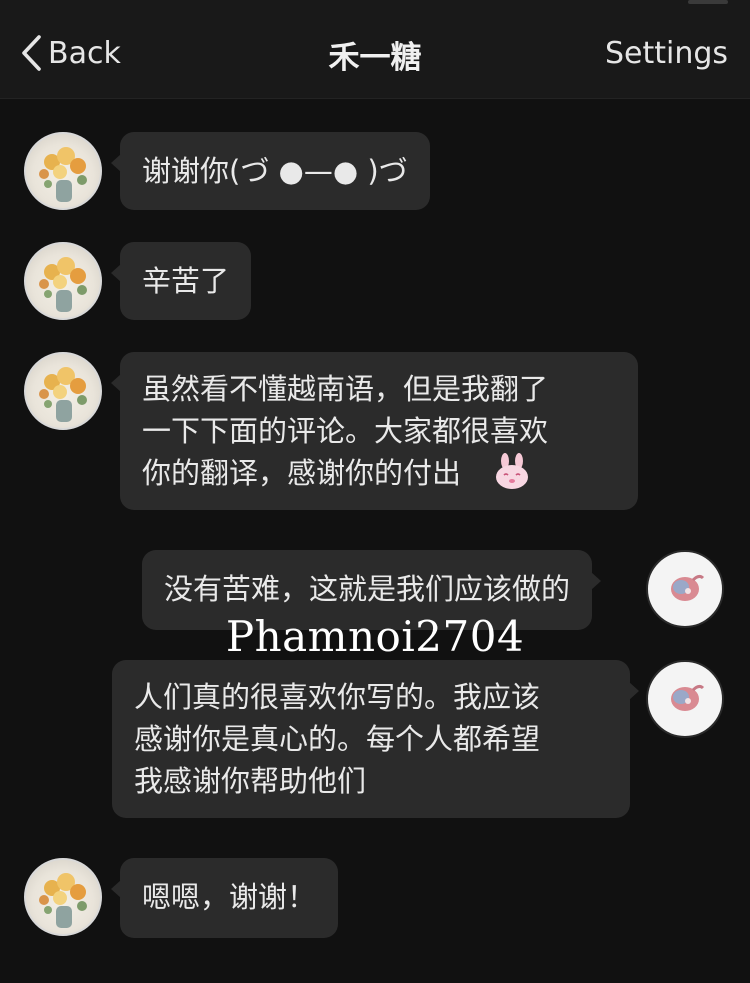 This screenshot has width=750, height=983. Describe the element at coordinates (31, 53) in the screenshot. I see `chevron-left-icon` at that location.